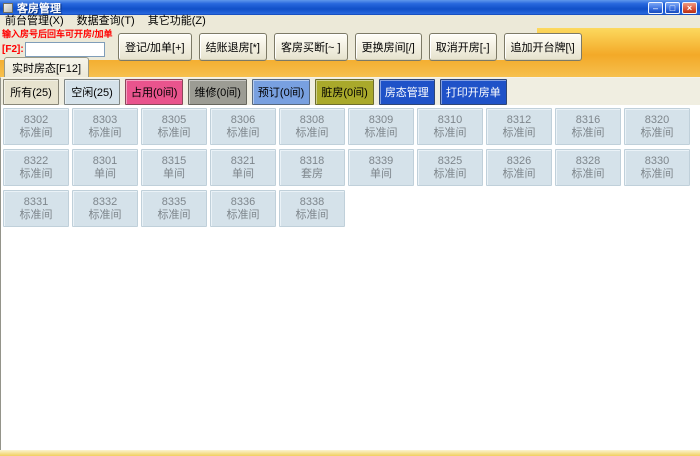 The width and height of the screenshot is (700, 456). I want to click on room-number: 8330, so click(657, 160).